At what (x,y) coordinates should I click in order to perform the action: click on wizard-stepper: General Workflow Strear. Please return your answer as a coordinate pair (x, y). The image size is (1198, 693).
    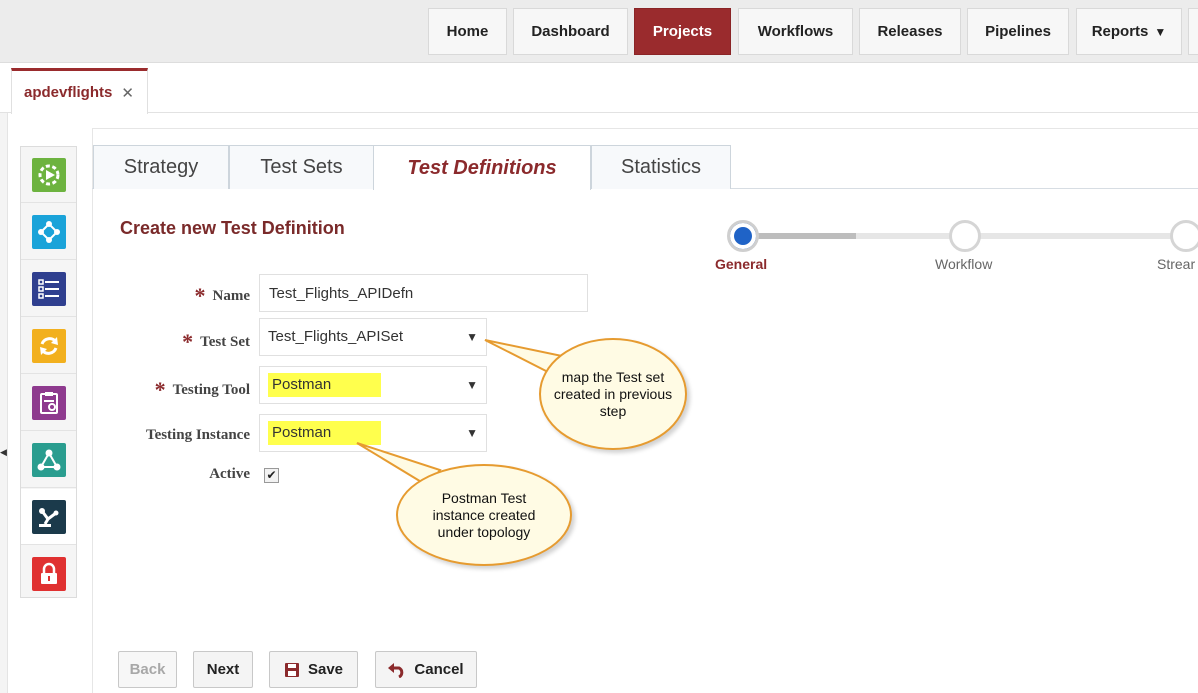
    Looking at the image, I should click on (956, 250).